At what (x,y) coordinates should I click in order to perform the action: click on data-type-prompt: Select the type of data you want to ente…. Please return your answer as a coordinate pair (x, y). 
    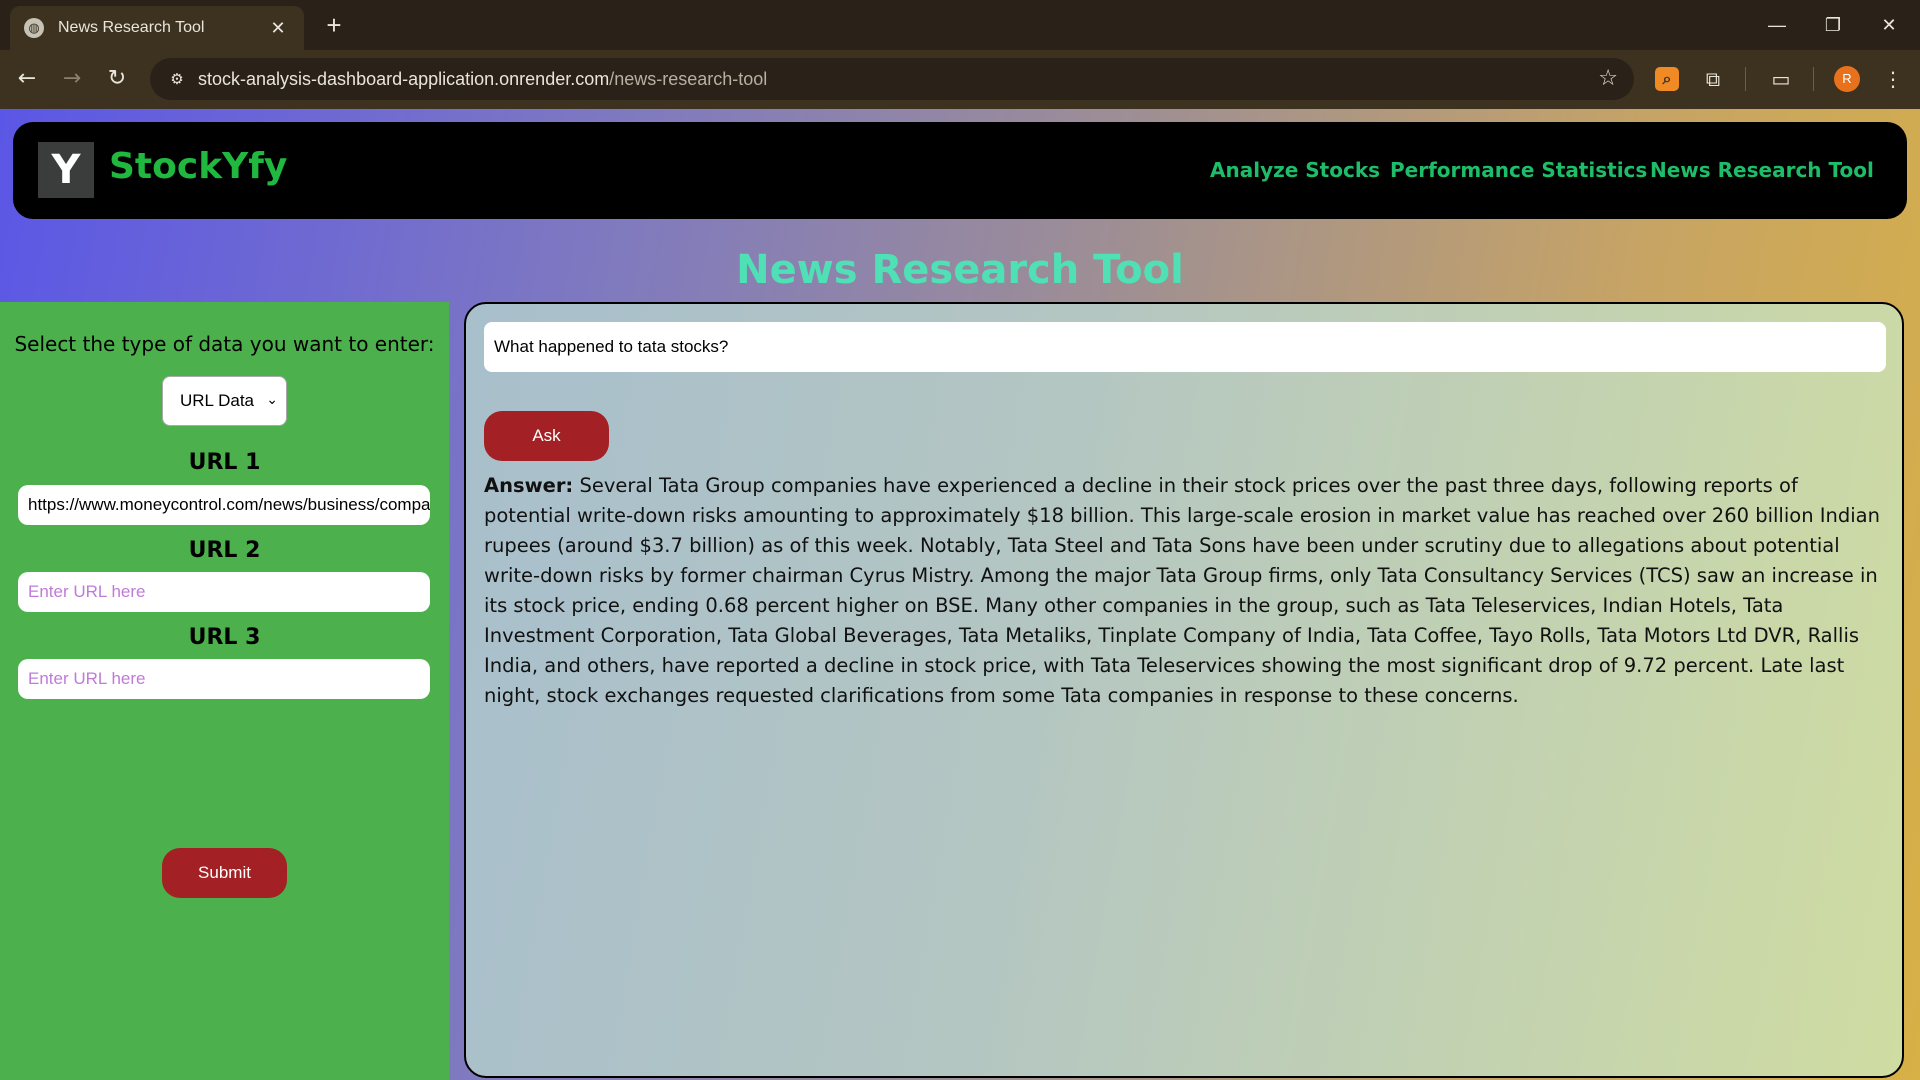
    Looking at the image, I should click on (224, 344).